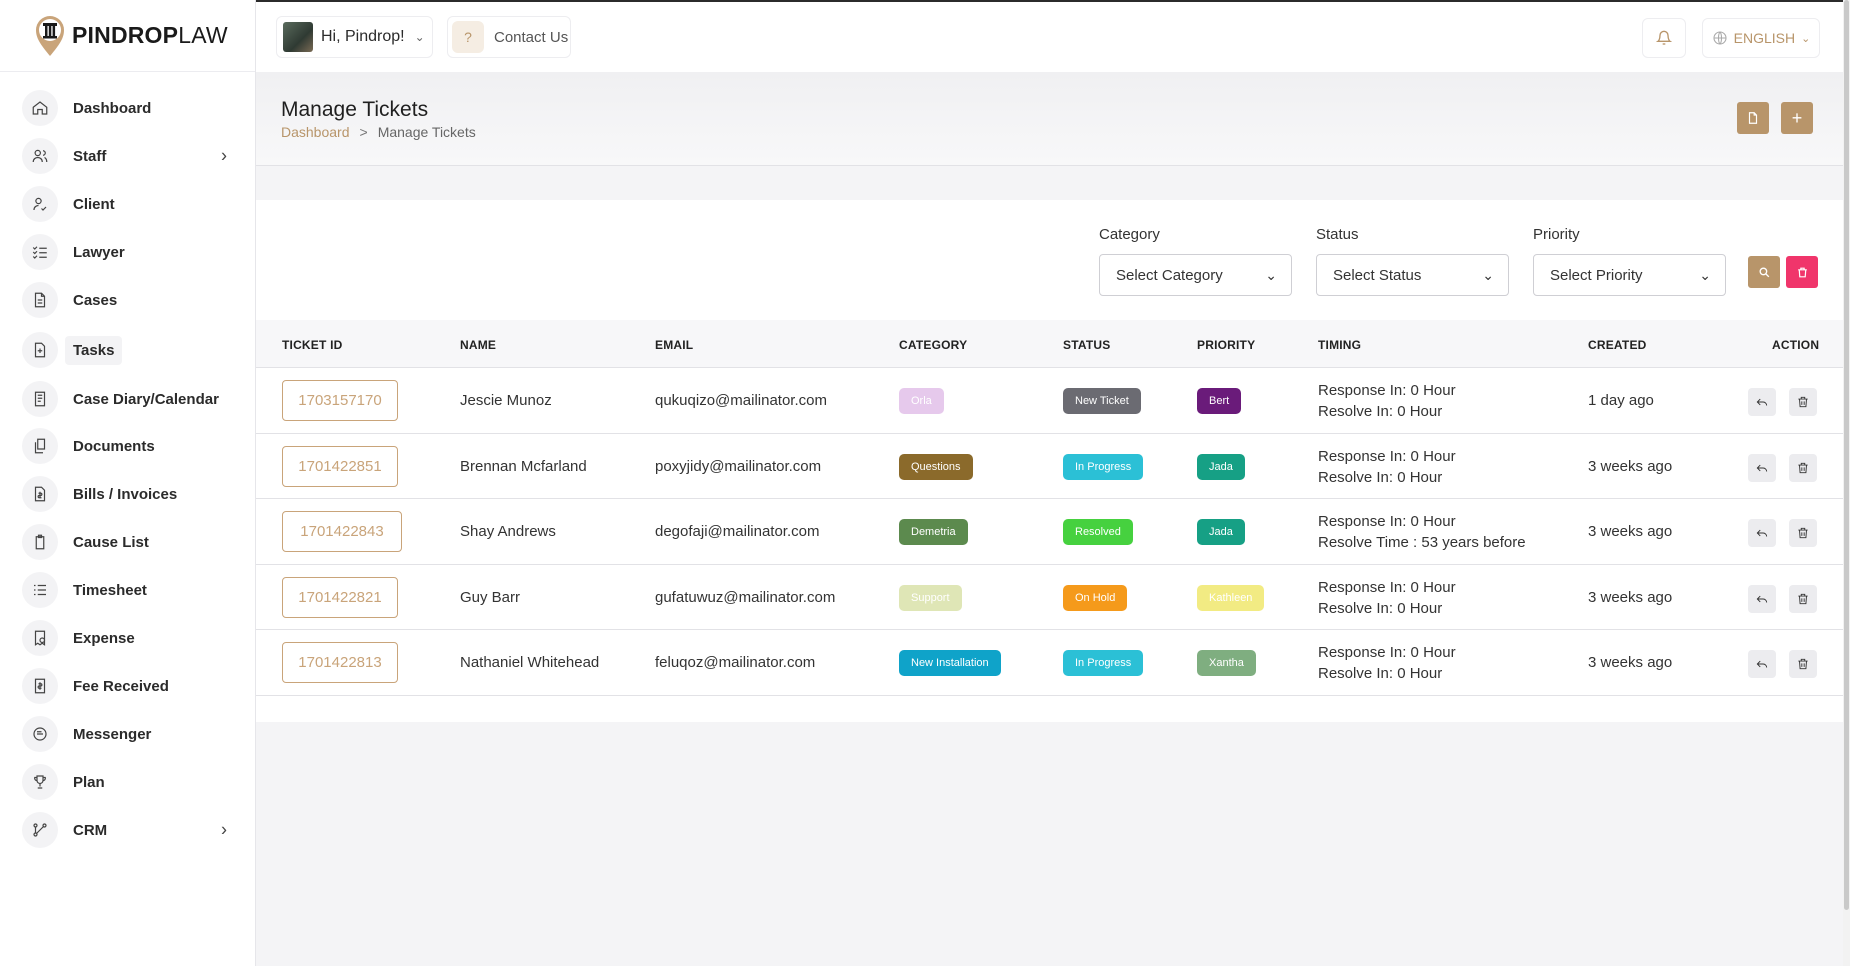 This screenshot has width=1850, height=966. I want to click on priority-select-value: Select Priority, so click(1596, 275).